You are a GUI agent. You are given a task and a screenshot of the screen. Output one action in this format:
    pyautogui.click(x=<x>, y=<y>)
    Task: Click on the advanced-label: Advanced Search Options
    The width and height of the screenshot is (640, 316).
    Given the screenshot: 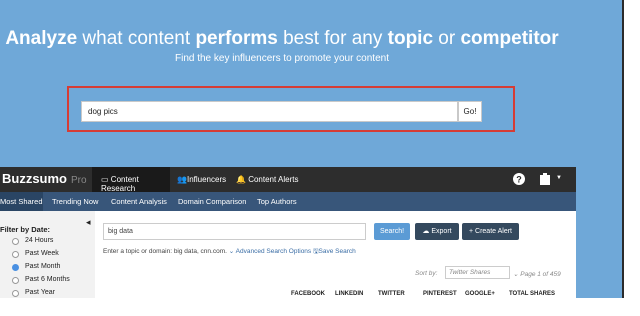 What is the action you would take?
    pyautogui.click(x=273, y=251)
    